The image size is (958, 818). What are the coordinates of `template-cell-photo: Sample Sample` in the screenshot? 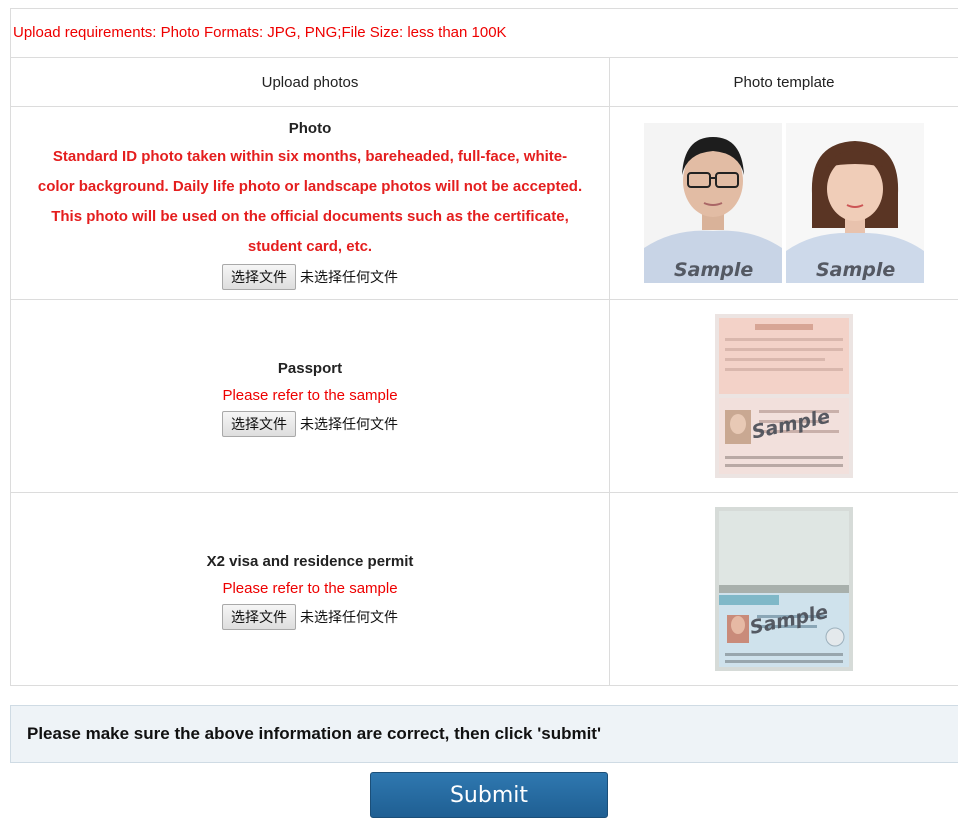 It's located at (783, 203).